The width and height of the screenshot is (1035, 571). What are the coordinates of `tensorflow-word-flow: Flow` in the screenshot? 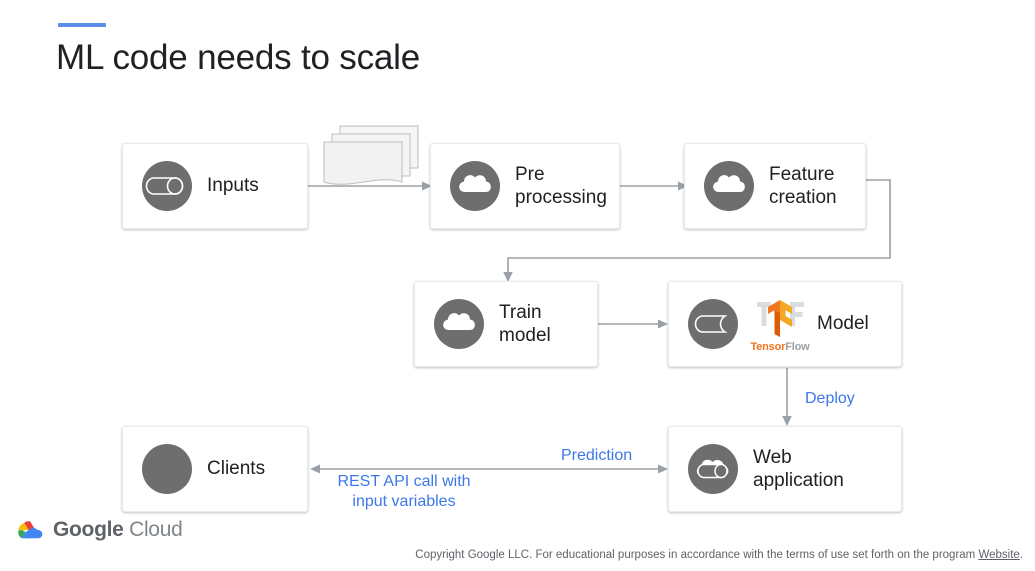 It's located at (797, 347).